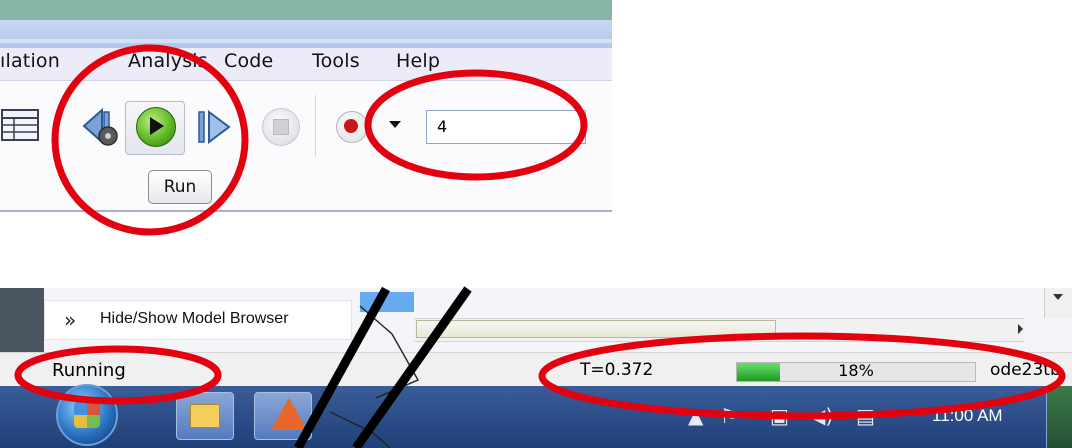 The height and width of the screenshot is (448, 1072). I want to click on model-explorer-icon, so click(22, 126).